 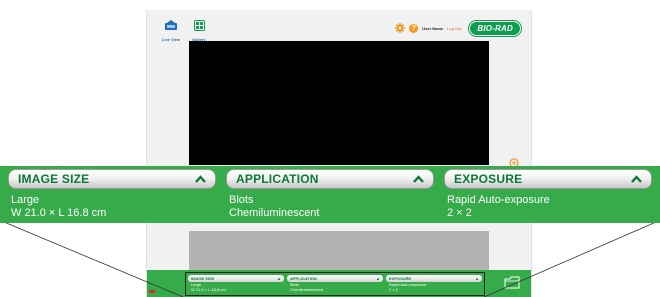 I want to click on bio-rad-logo: BIO-RAD, so click(x=495, y=28).